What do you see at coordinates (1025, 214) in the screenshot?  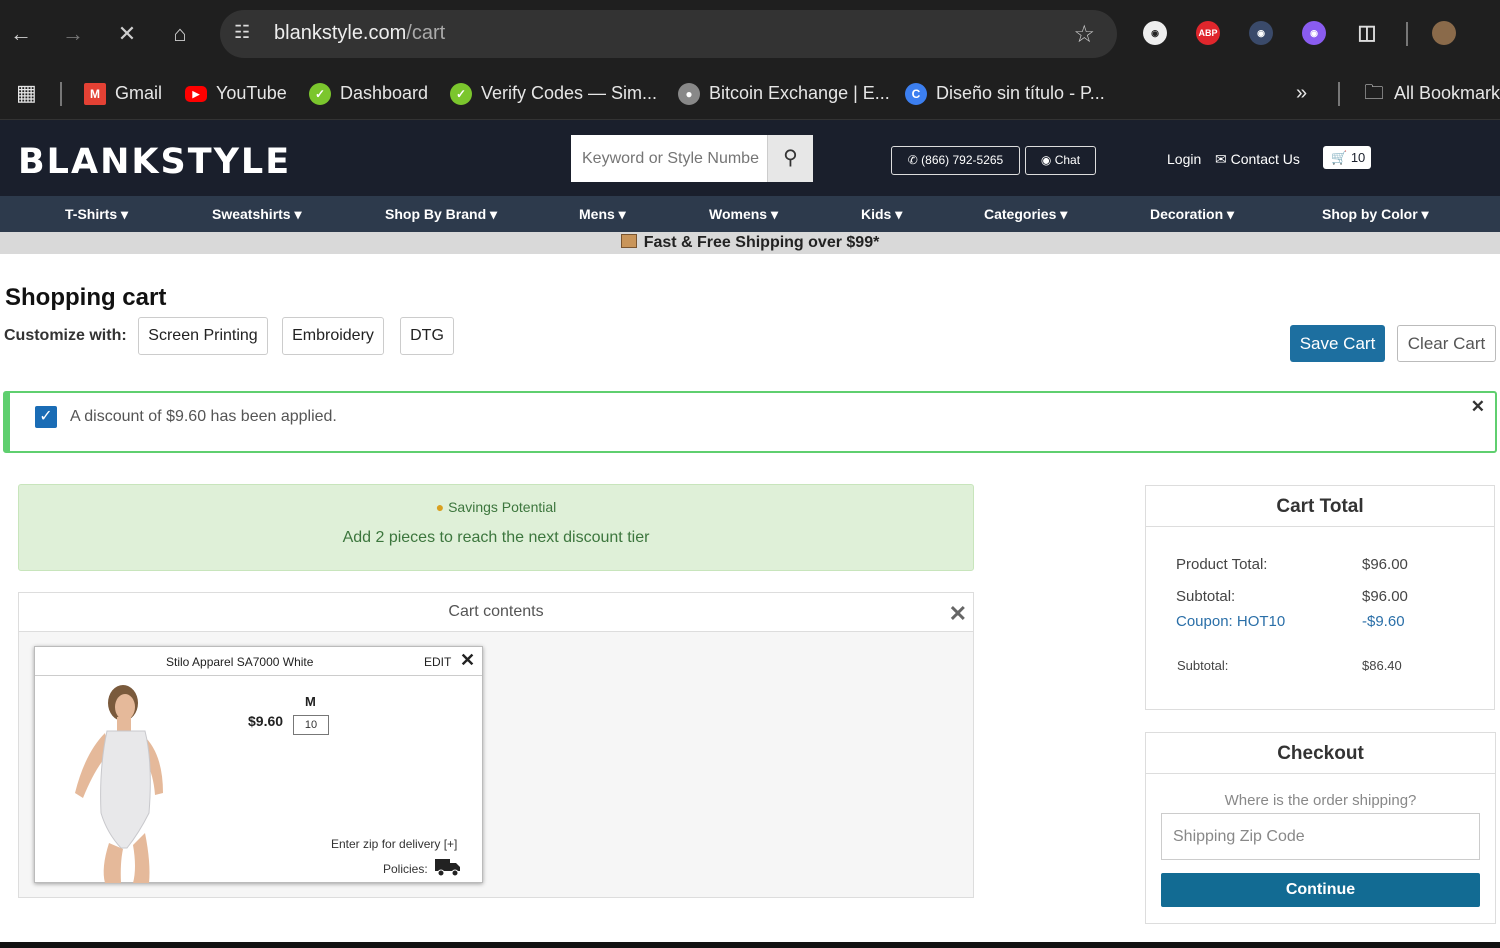 I see `nav-categories: Categories ▾` at bounding box center [1025, 214].